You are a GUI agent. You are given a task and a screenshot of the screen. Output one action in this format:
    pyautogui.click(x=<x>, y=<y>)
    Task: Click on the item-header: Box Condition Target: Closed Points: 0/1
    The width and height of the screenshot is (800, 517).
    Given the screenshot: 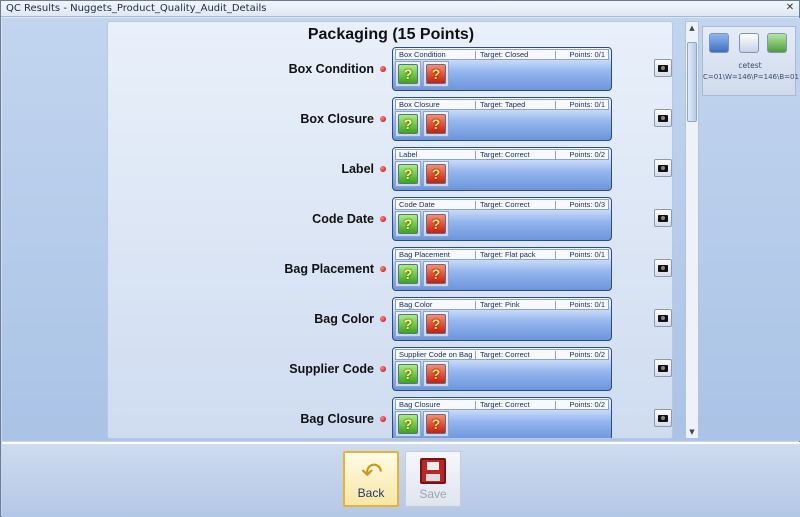 What is the action you would take?
    pyautogui.click(x=502, y=54)
    